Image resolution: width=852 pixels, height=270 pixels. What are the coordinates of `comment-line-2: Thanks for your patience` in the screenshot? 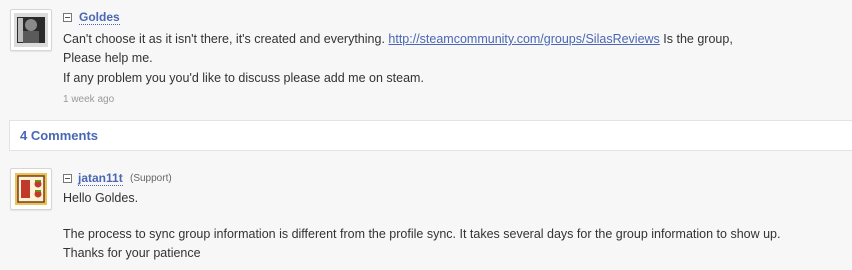 It's located at (132, 253).